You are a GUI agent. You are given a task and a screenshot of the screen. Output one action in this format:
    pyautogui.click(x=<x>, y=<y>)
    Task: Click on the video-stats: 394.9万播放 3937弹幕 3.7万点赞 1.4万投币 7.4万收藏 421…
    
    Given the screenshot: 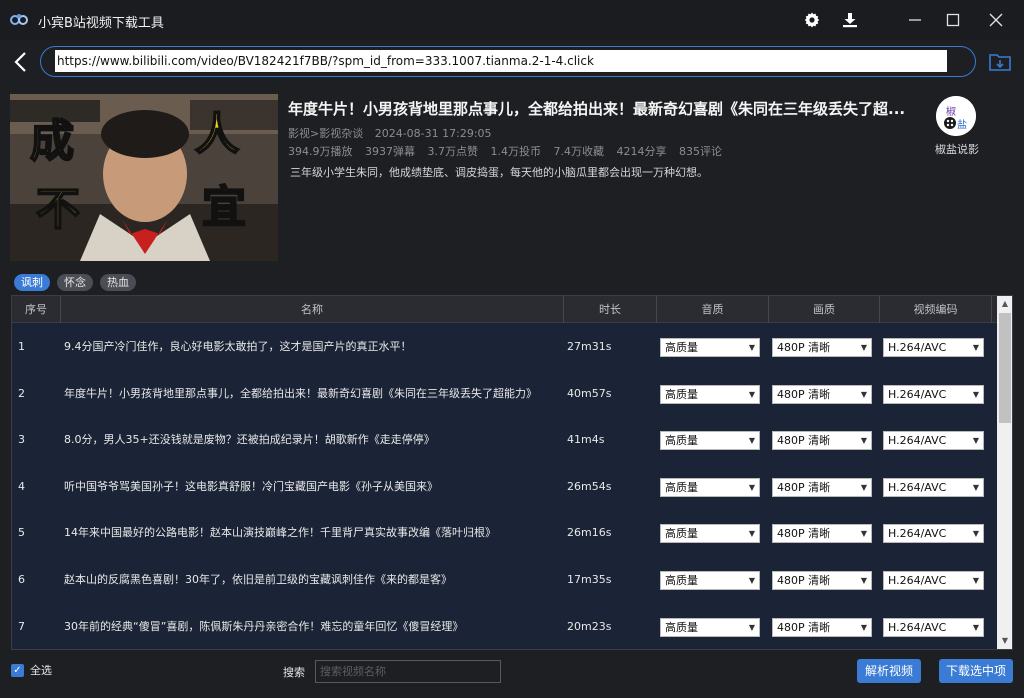 What is the action you would take?
    pyautogui.click(x=509, y=151)
    